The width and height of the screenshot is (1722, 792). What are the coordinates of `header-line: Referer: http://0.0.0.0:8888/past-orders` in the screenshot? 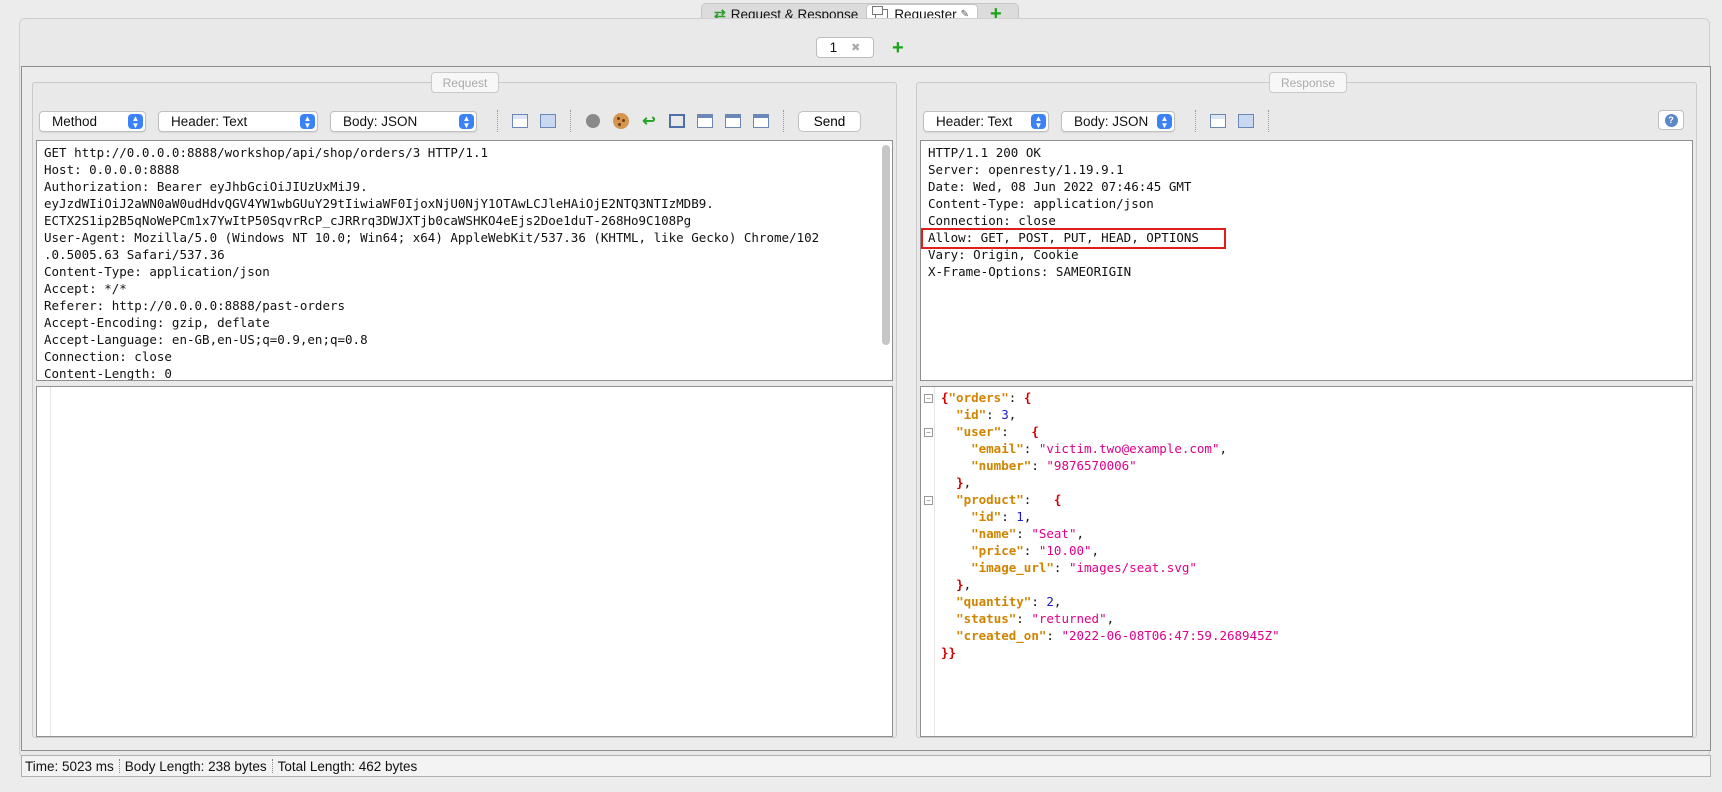 It's located at (195, 305).